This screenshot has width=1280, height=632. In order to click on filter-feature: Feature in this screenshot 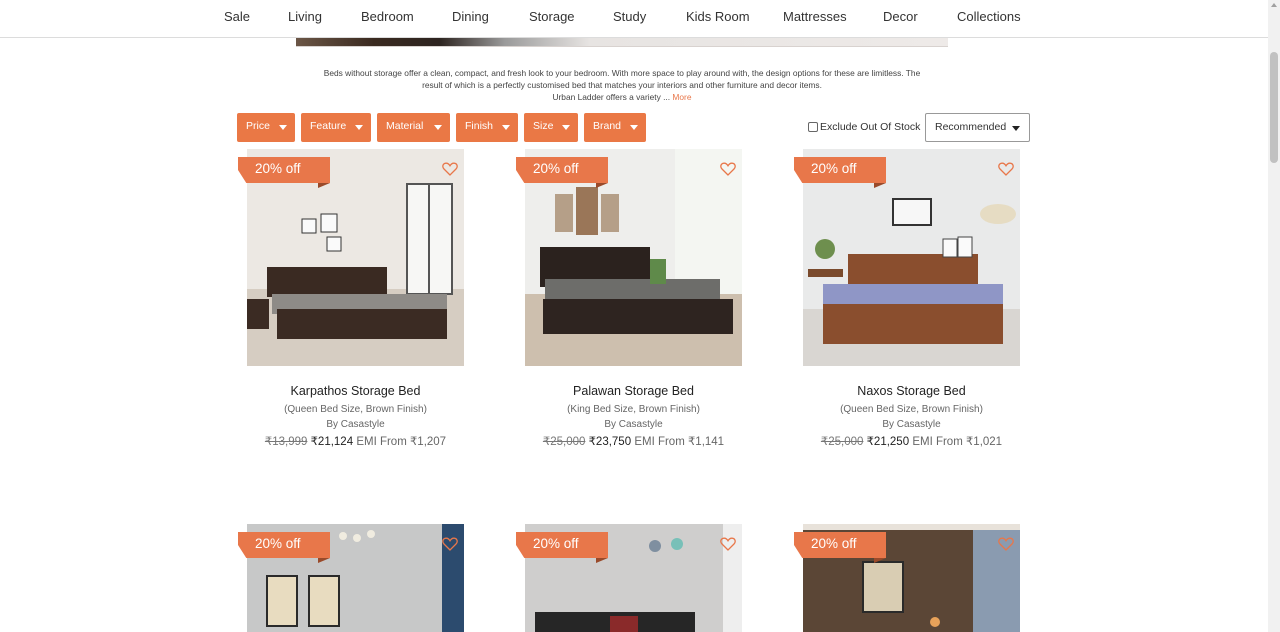, I will do `click(336, 127)`.